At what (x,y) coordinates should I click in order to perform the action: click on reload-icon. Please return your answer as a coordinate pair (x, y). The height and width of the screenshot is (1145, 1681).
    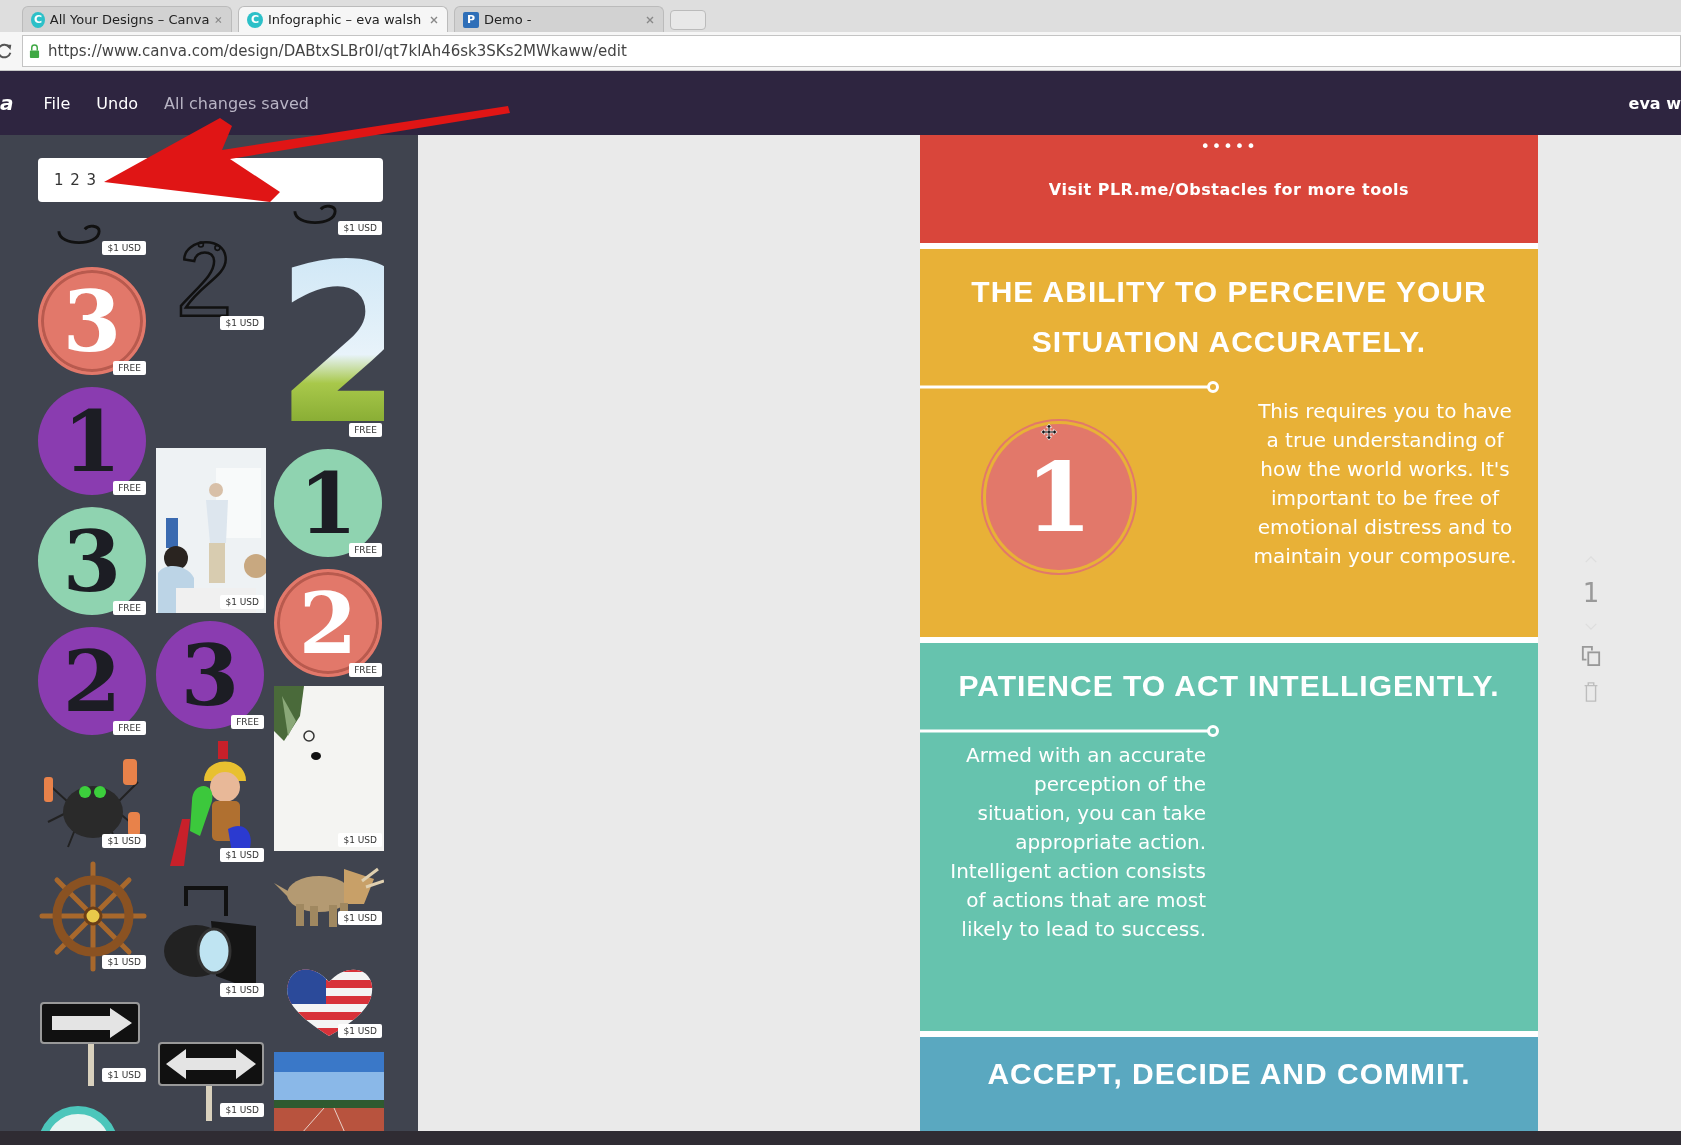
    Looking at the image, I should click on (7, 51).